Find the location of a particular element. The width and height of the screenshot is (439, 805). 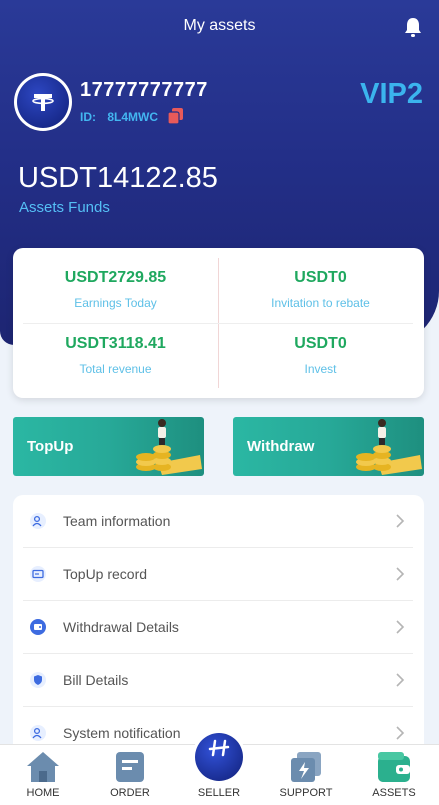

shield-icon is located at coordinates (38, 680).